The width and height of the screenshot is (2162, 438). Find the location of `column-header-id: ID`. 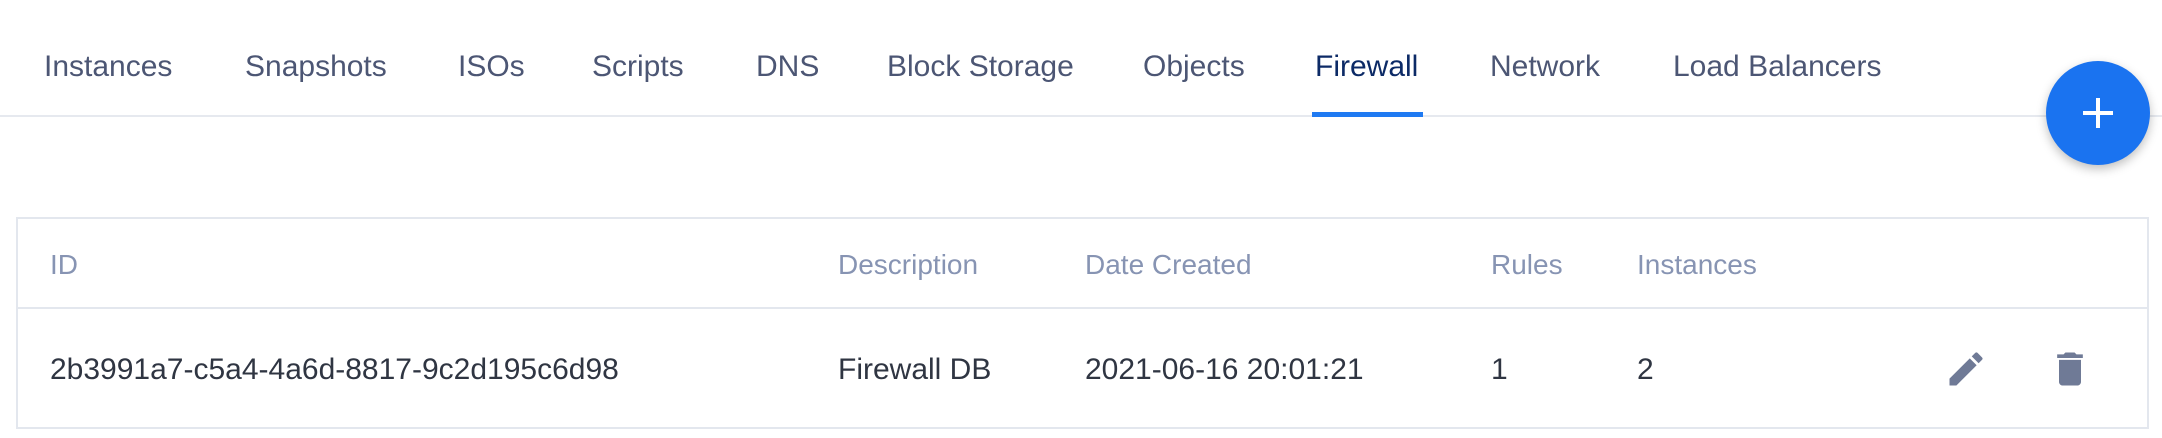

column-header-id: ID is located at coordinates (64, 265).